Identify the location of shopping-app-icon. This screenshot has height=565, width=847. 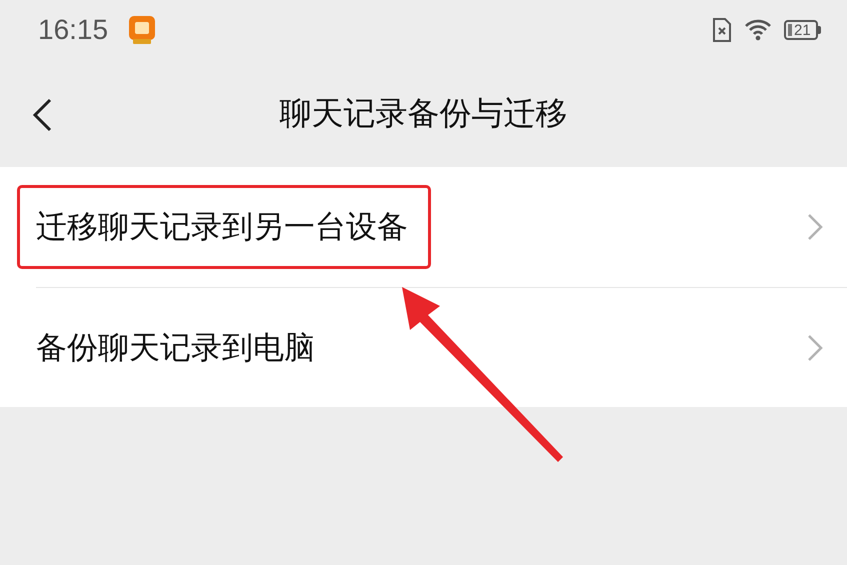
(142, 30).